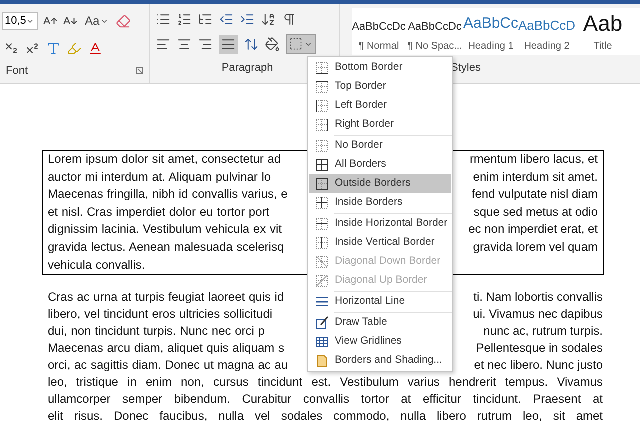 This screenshot has width=640, height=429. What do you see at coordinates (603, 47) in the screenshot?
I see `style-name: Title` at bounding box center [603, 47].